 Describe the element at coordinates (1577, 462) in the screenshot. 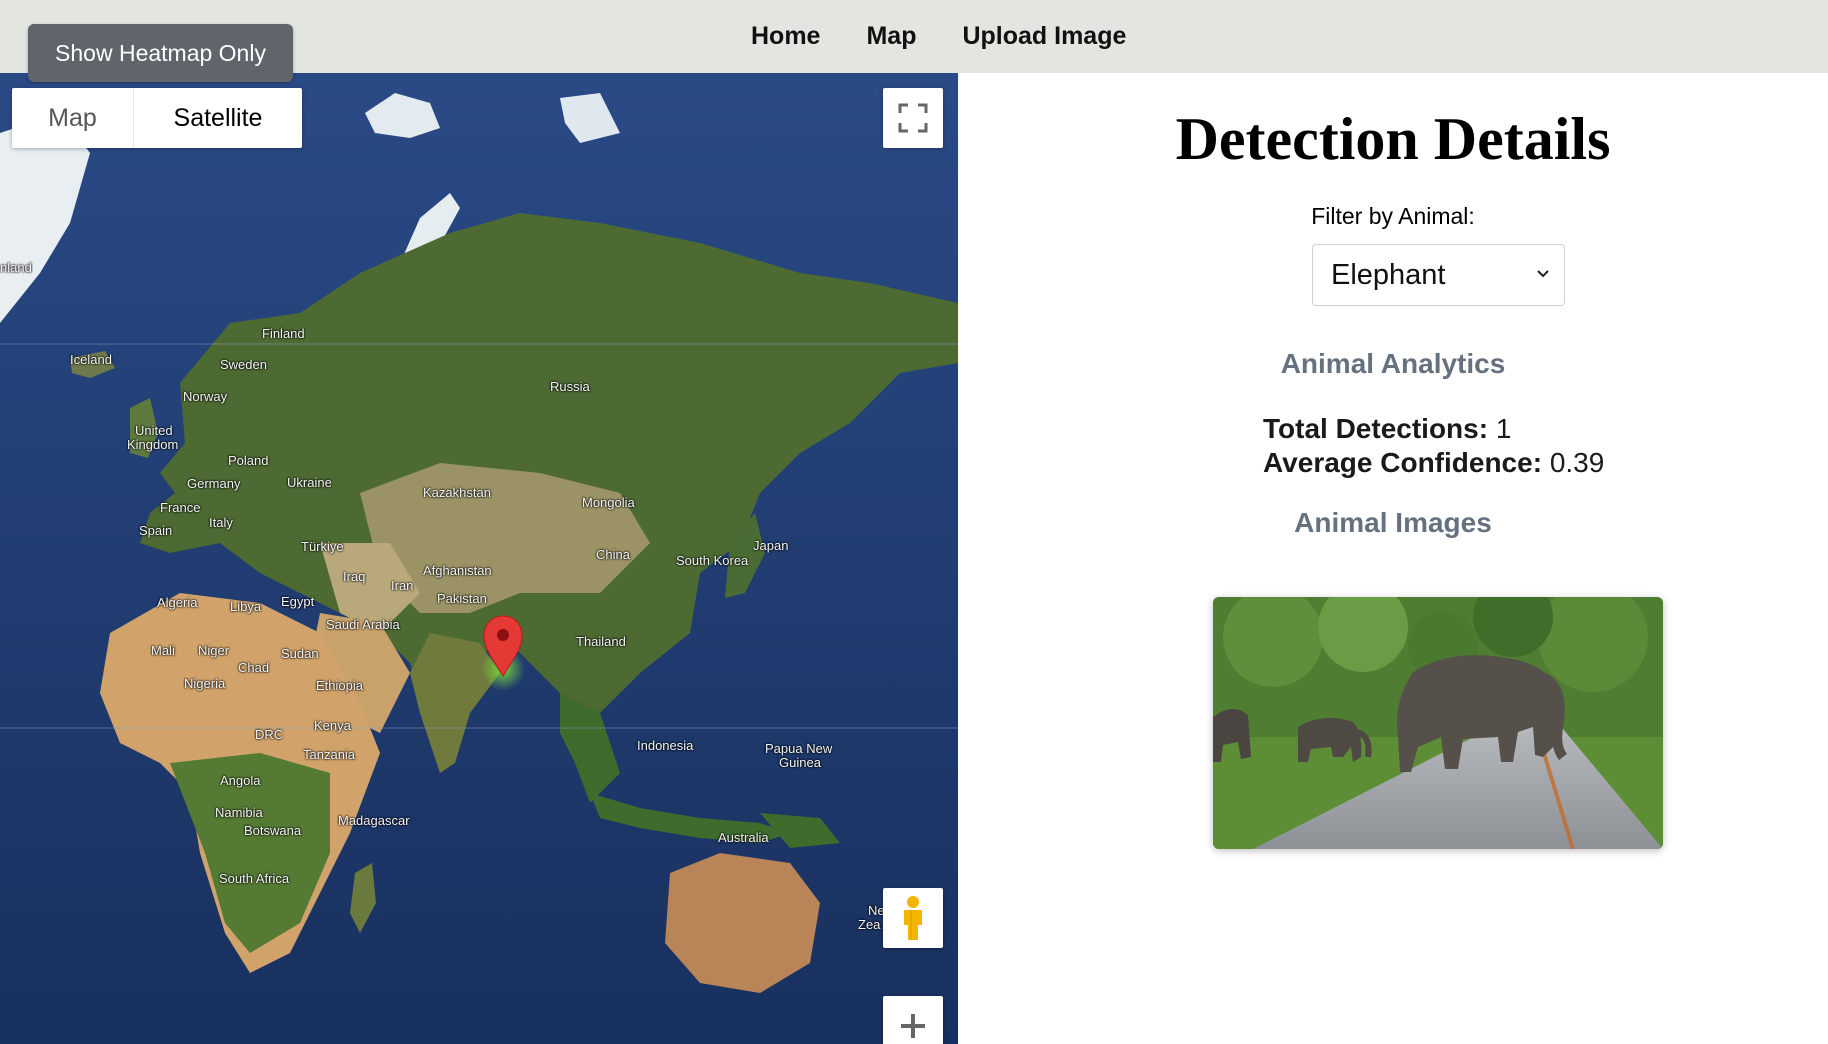

I see `average-confidence-value: 0.39` at that location.